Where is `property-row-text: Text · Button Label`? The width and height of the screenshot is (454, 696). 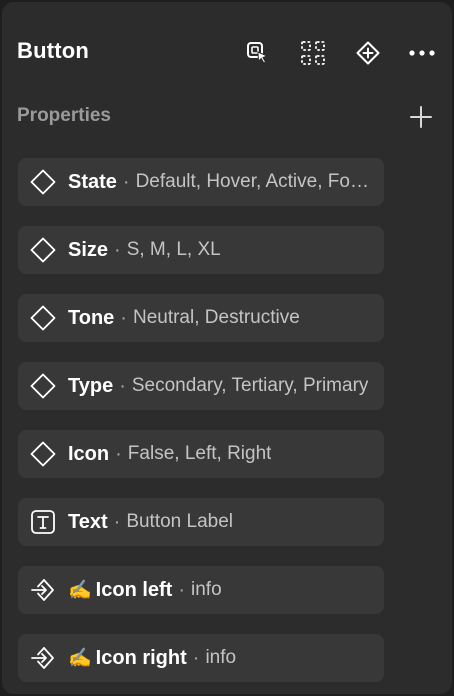 property-row-text: Text · Button Label is located at coordinates (201, 522).